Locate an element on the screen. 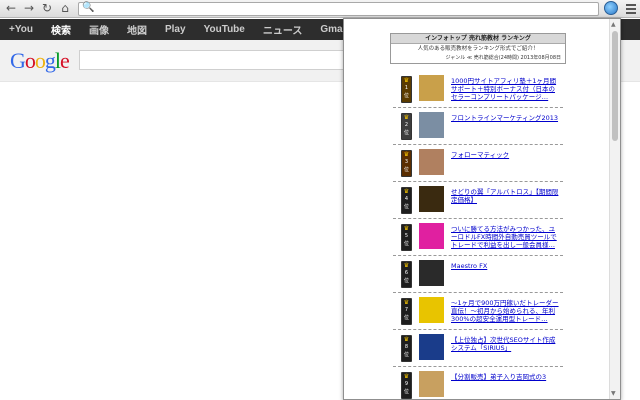 This screenshot has width=640, height=400. gbar-item: 検索 is located at coordinates (61, 29).